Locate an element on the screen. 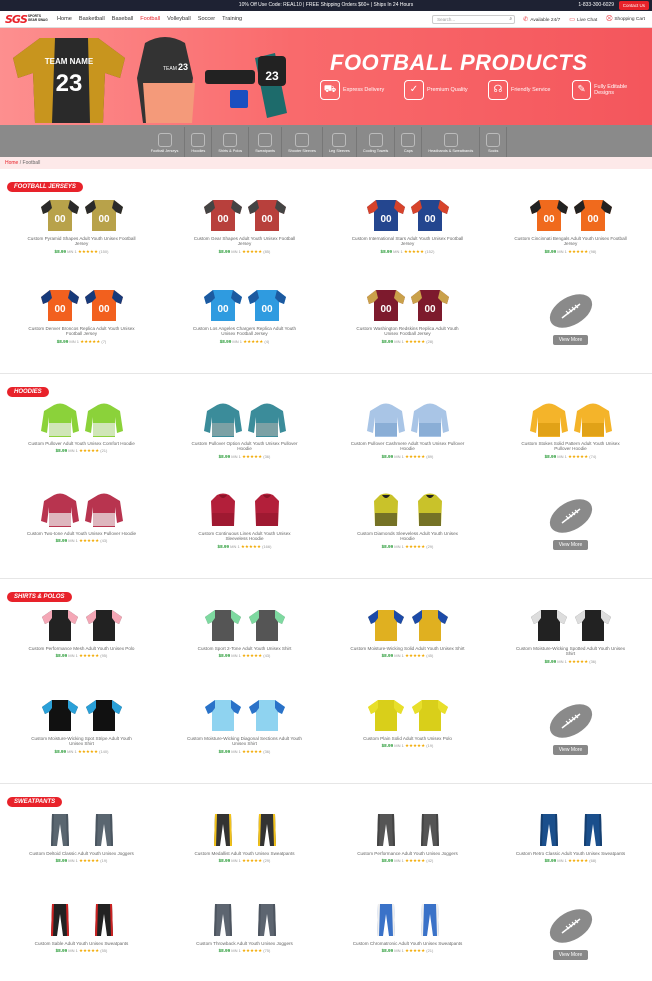 This screenshot has height=981, width=652. category-item: Football Jerseys is located at coordinates (165, 142).